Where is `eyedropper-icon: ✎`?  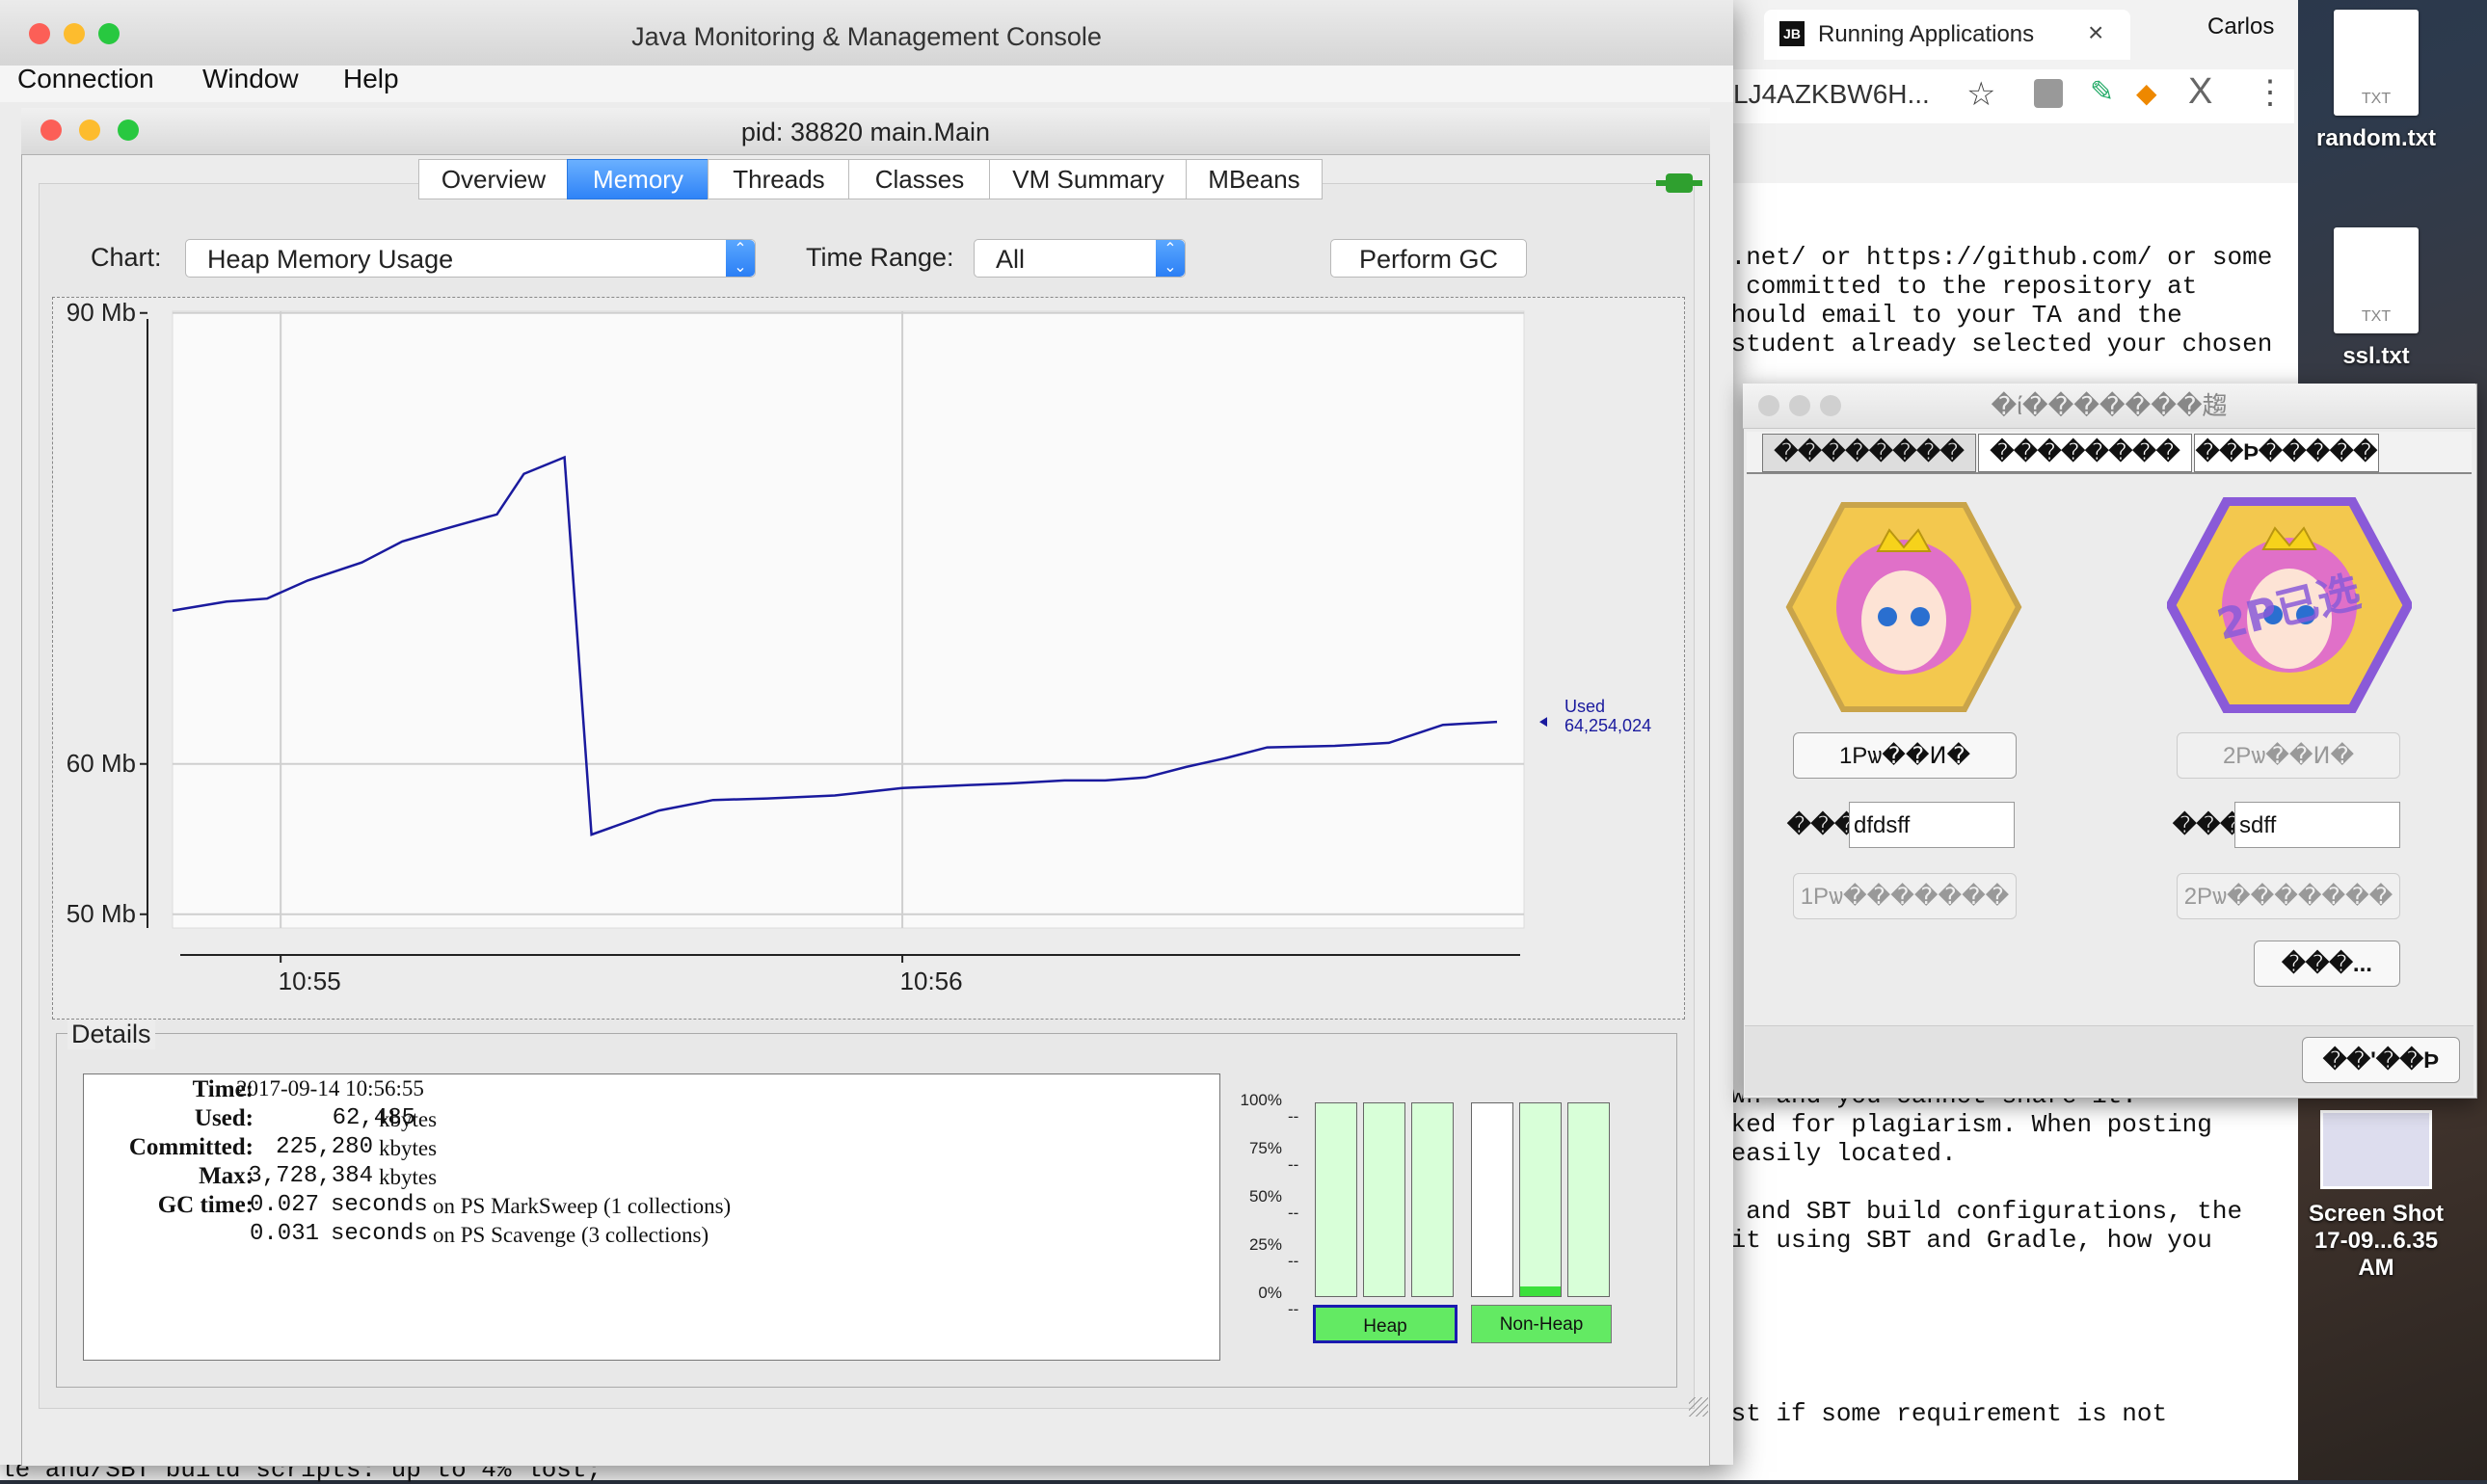
eyedropper-icon: ✎ is located at coordinates (2102, 92).